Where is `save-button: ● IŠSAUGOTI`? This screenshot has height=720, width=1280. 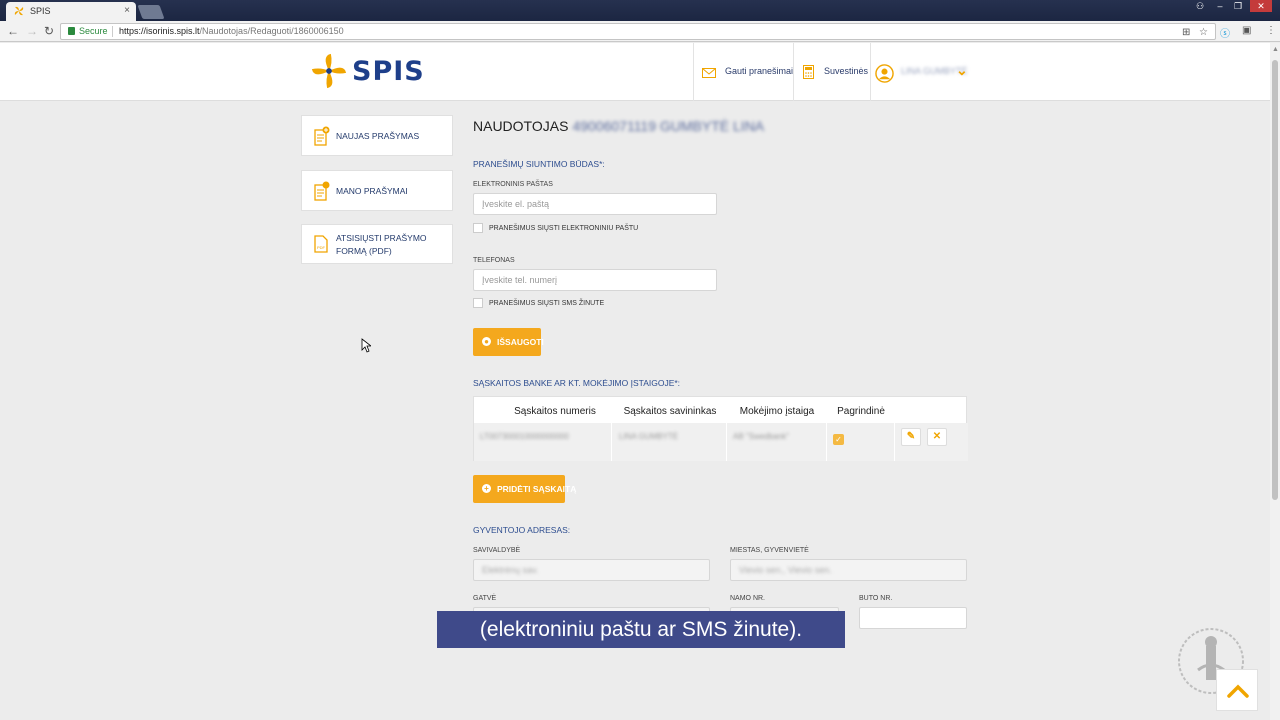 save-button: ● IŠSAUGOTI is located at coordinates (508, 342).